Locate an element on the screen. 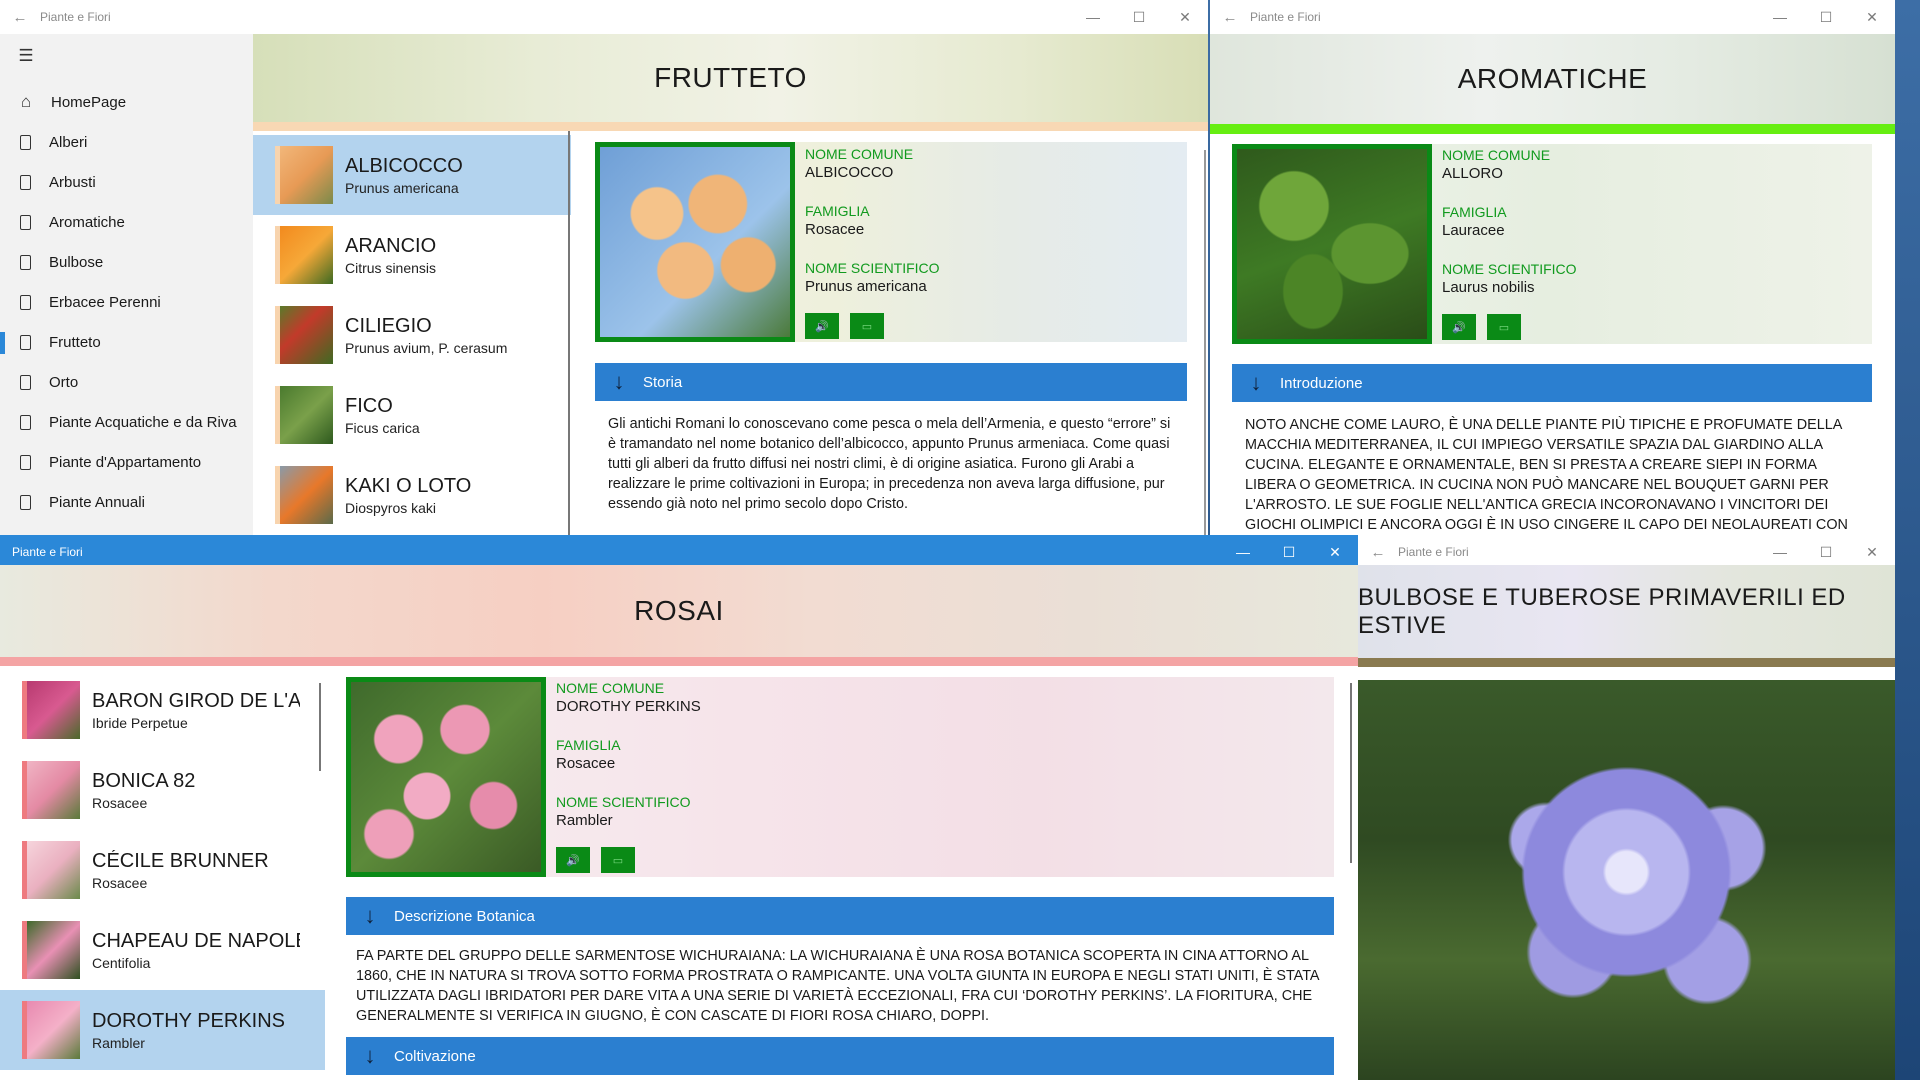 The width and height of the screenshot is (1920, 1080). nav-item-homepage: ⌂ HomePage is located at coordinates (126, 102).